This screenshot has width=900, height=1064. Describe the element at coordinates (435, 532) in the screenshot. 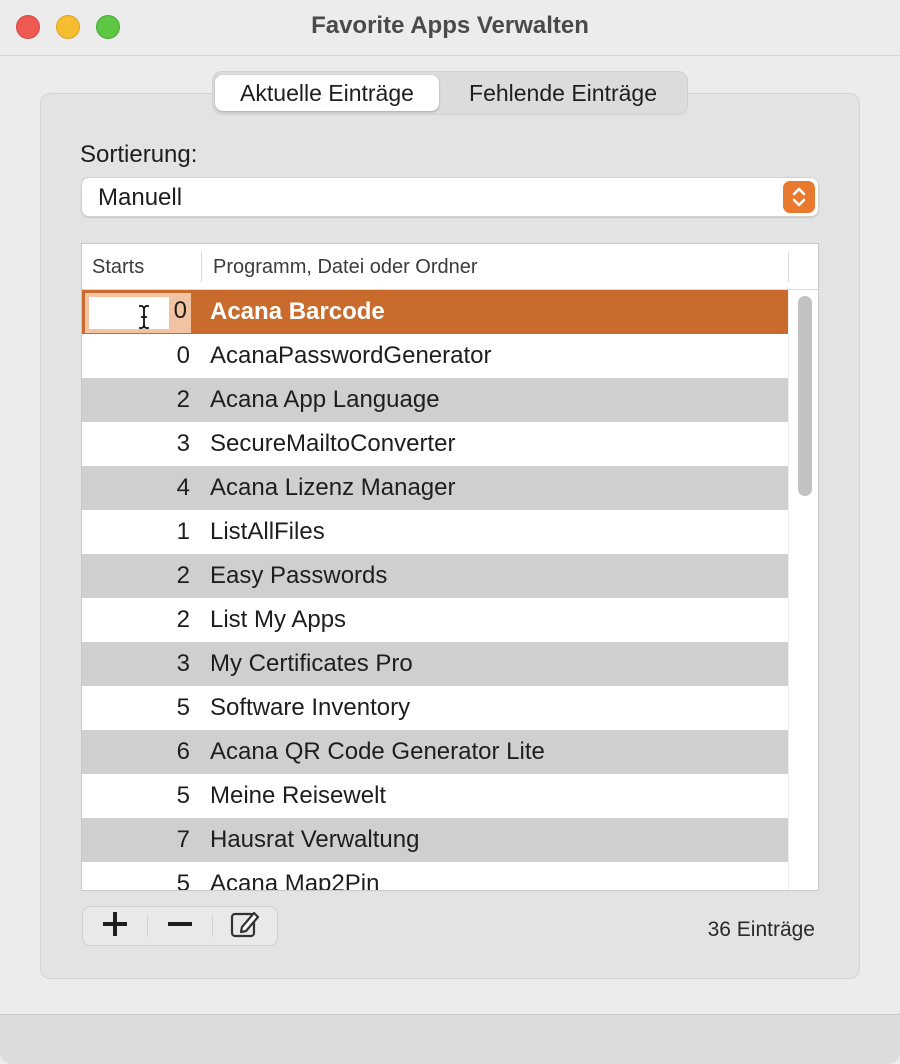

I see `table-row: 1 ListAllFiles` at that location.